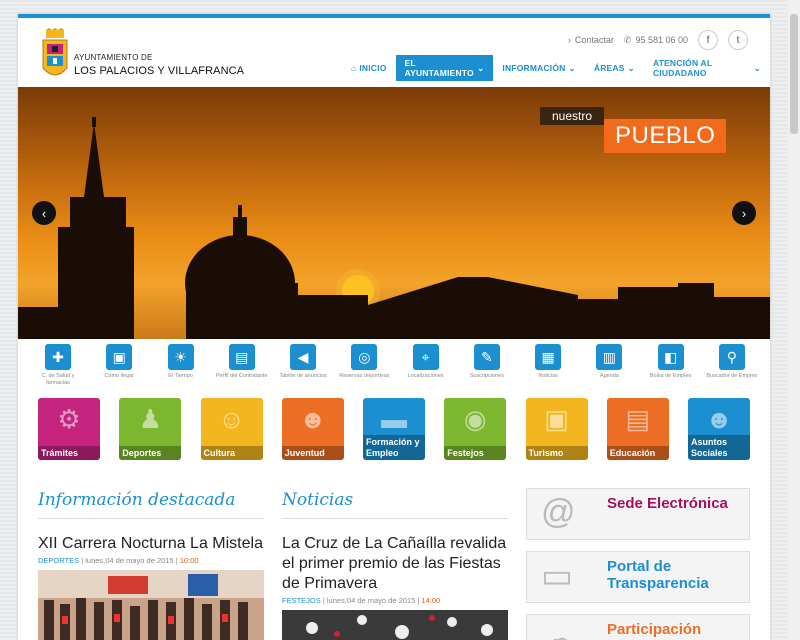 The image size is (800, 640). Describe the element at coordinates (556, 452) in the screenshot. I see `tile-label: Turismo` at that location.